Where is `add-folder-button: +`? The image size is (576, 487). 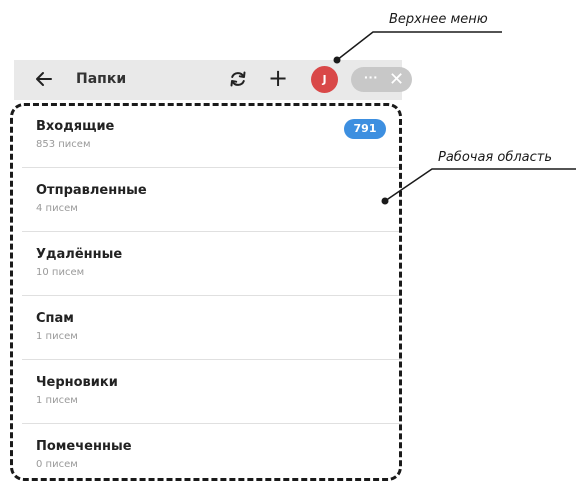 add-folder-button: + is located at coordinates (278, 78).